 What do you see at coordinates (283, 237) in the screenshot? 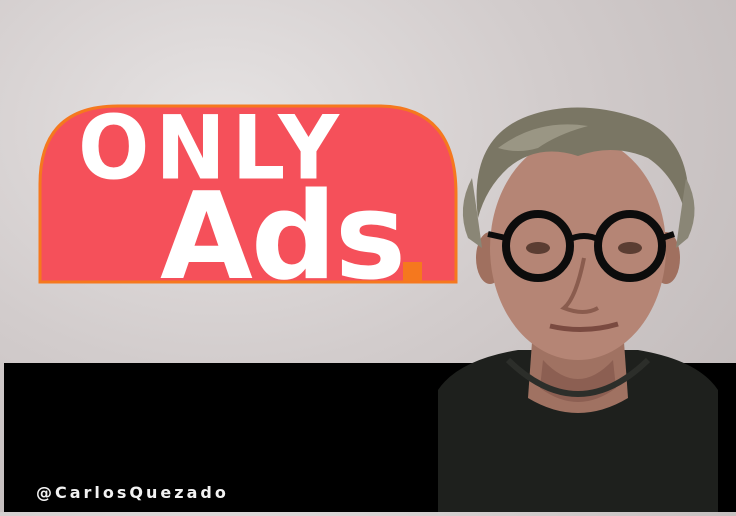
I see `logo-text-ads: Ads` at bounding box center [283, 237].